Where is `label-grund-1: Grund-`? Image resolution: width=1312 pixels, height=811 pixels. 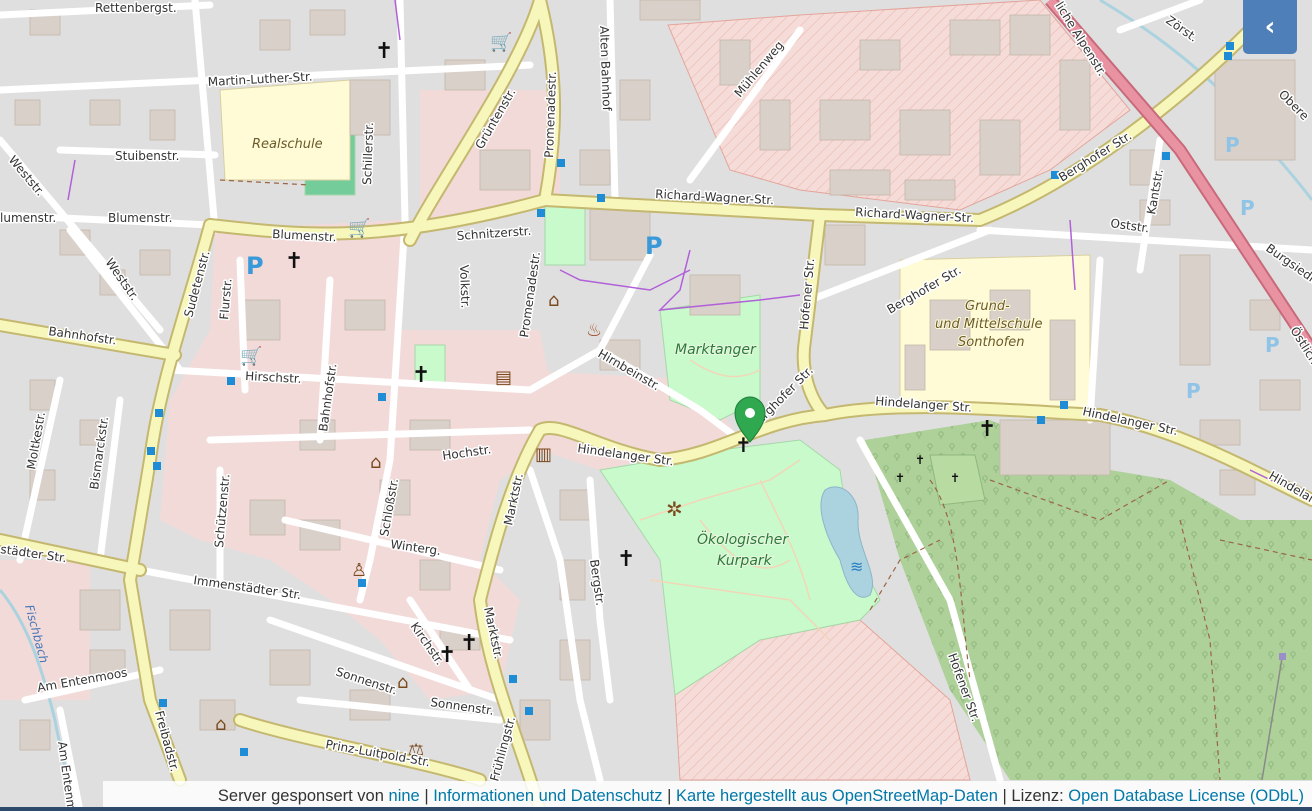
label-grund-1: Grund- is located at coordinates (987, 306).